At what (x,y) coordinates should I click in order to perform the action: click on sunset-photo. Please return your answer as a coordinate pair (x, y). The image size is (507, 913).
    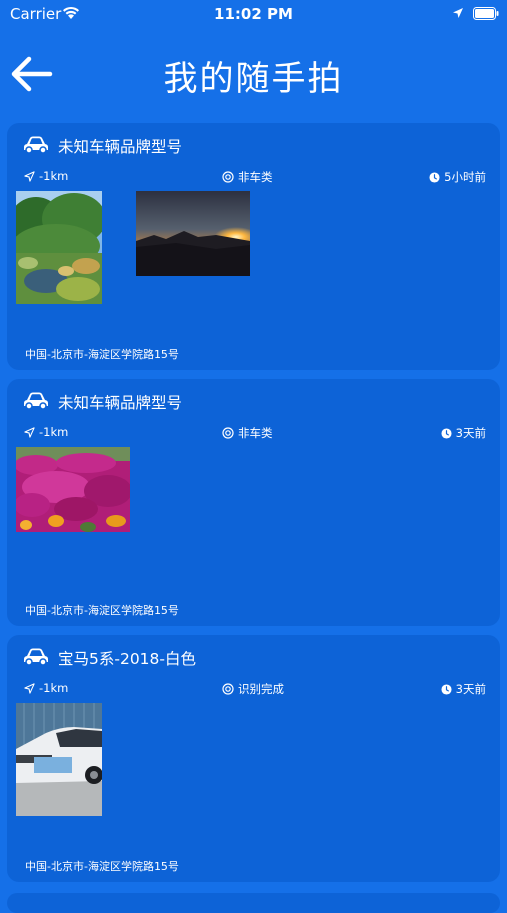
    Looking at the image, I should click on (193, 233).